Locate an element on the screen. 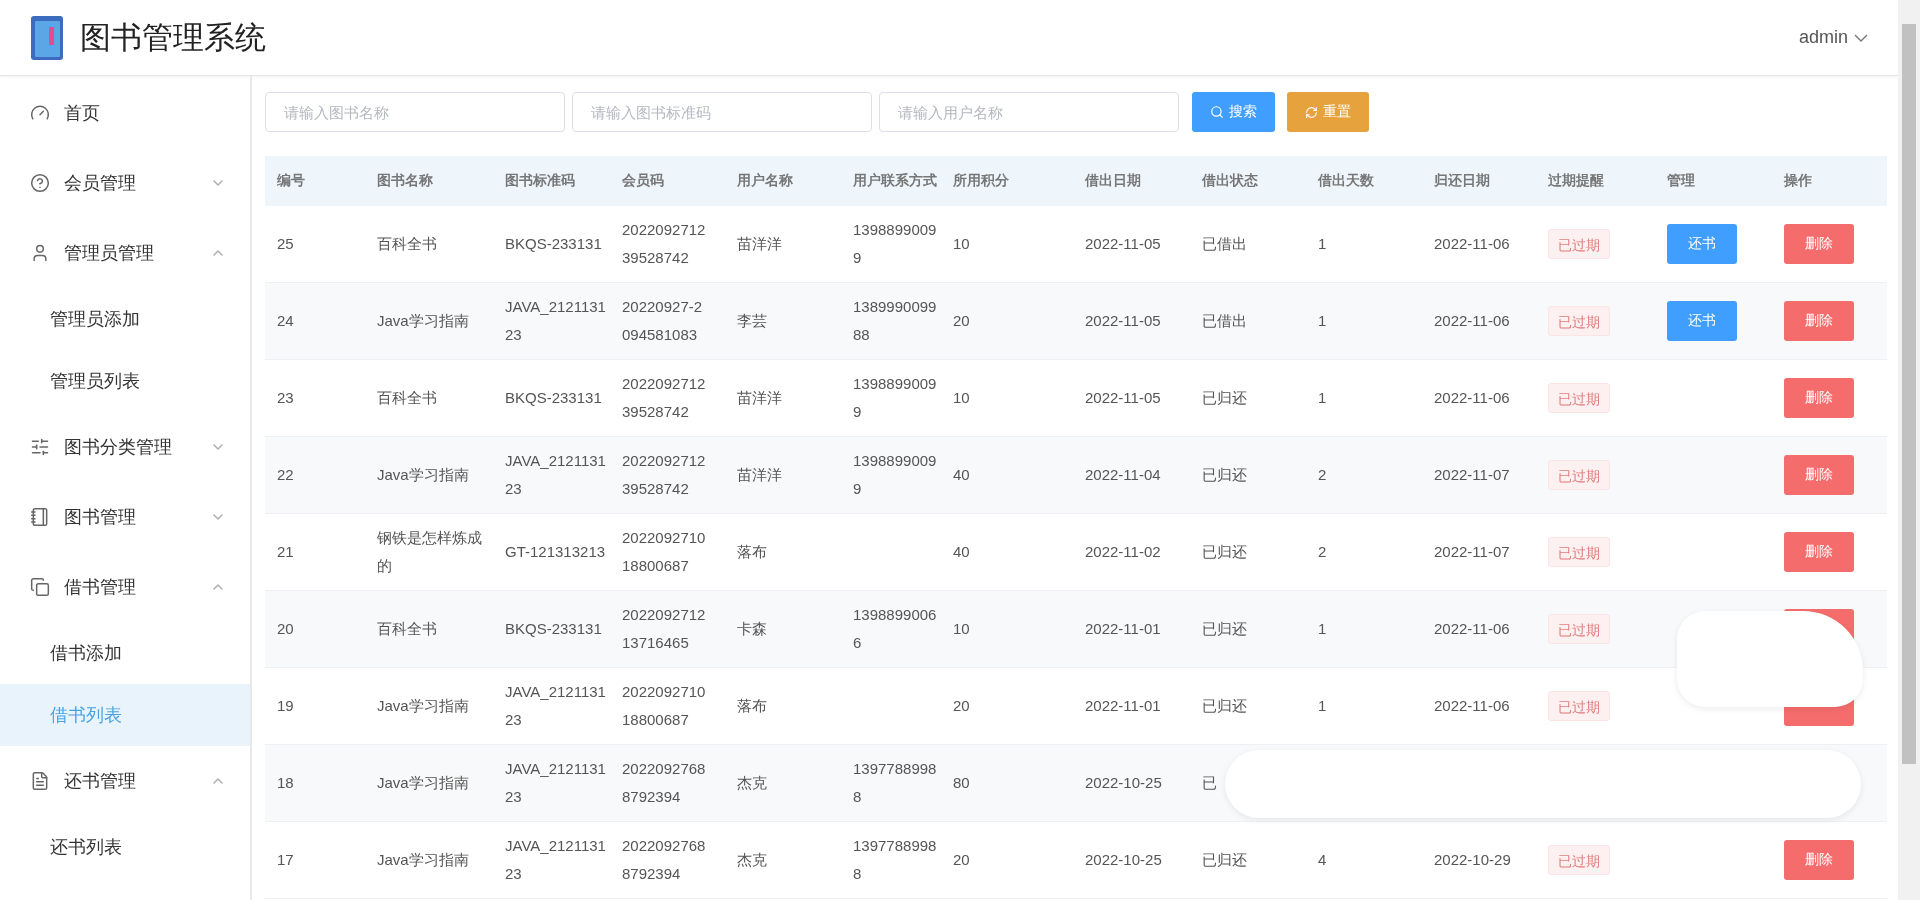 The image size is (1920, 900). sidebar-item: 图书管理 is located at coordinates (125, 517).